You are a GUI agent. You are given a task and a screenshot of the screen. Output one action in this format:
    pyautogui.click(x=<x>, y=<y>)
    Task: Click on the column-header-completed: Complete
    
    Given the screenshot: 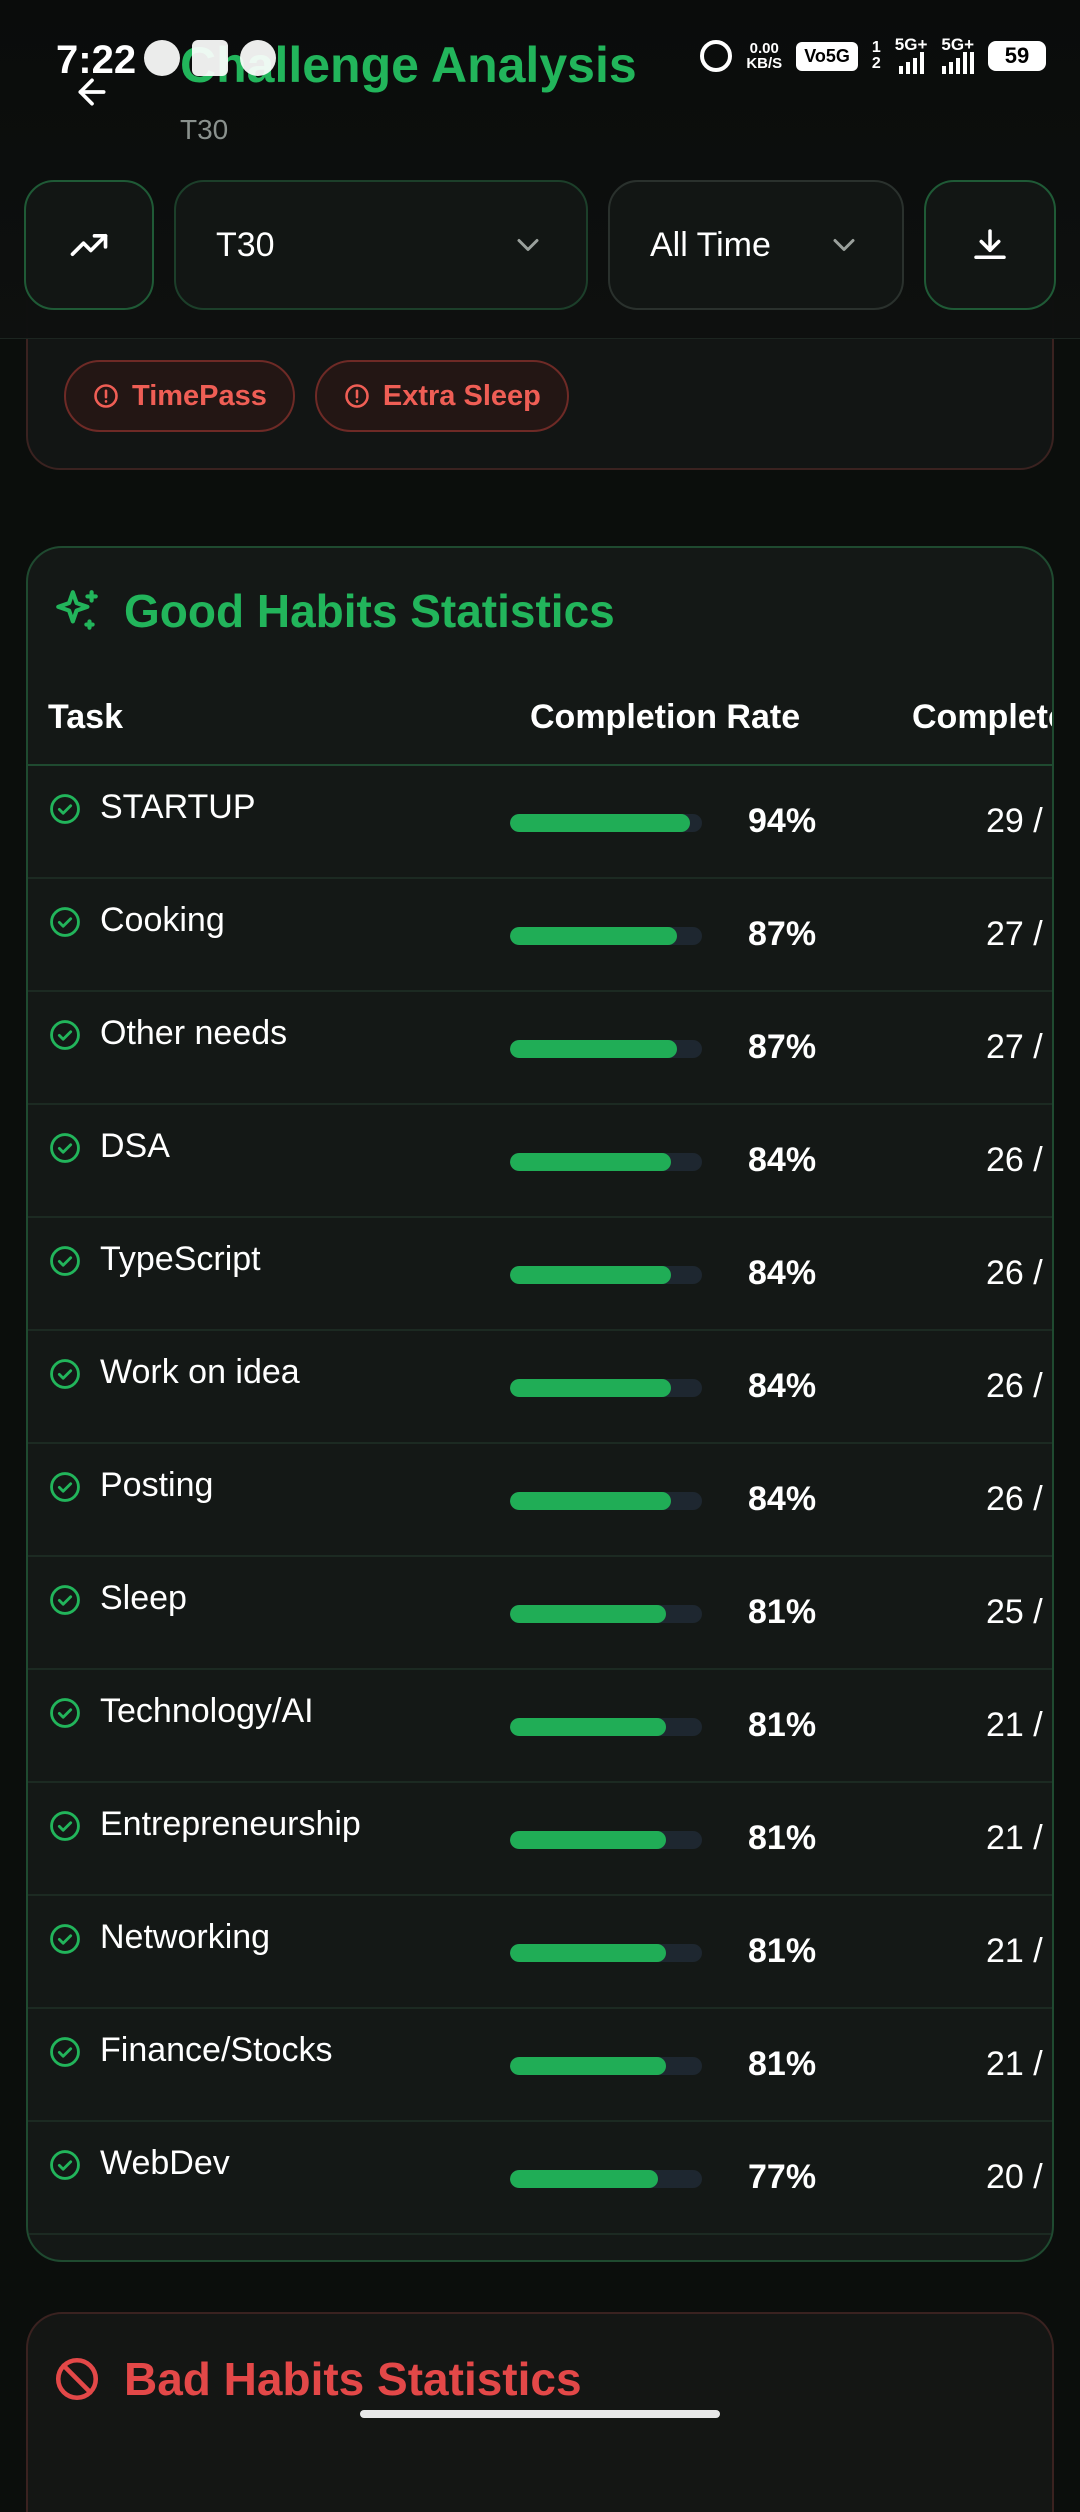 What is the action you would take?
    pyautogui.click(x=982, y=717)
    